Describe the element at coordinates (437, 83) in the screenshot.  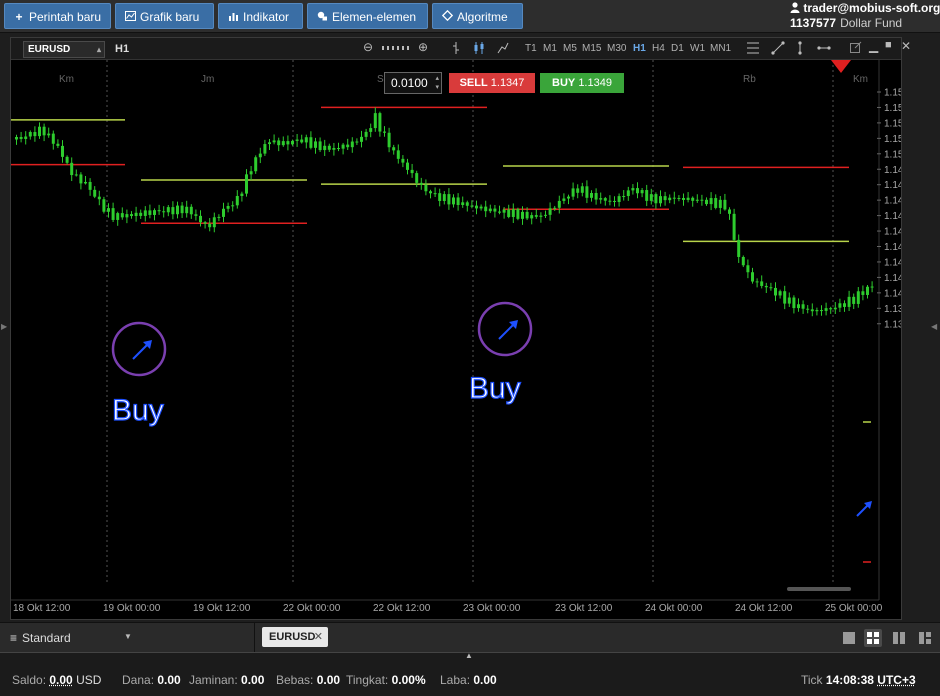
I see `lot-spinner-icon: ▴ ▾` at that location.